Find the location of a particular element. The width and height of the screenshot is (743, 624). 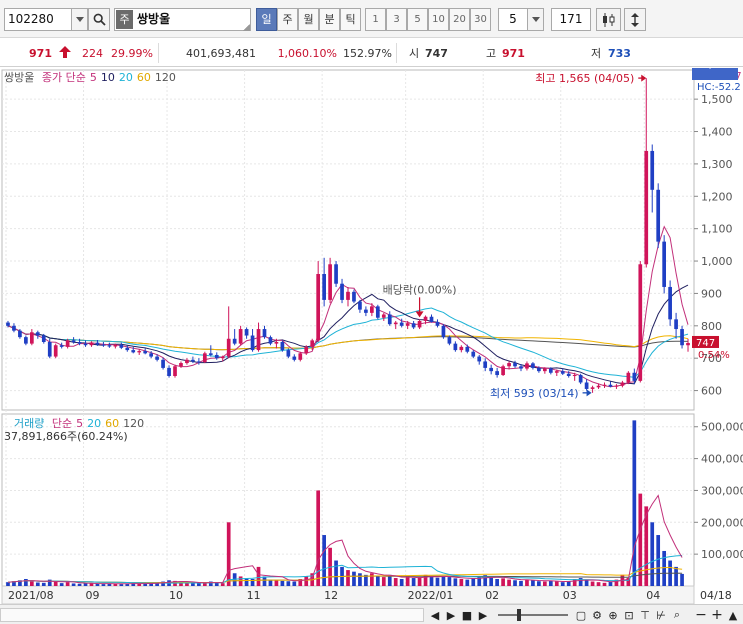

minute-option-20: 20 is located at coordinates (459, 19).